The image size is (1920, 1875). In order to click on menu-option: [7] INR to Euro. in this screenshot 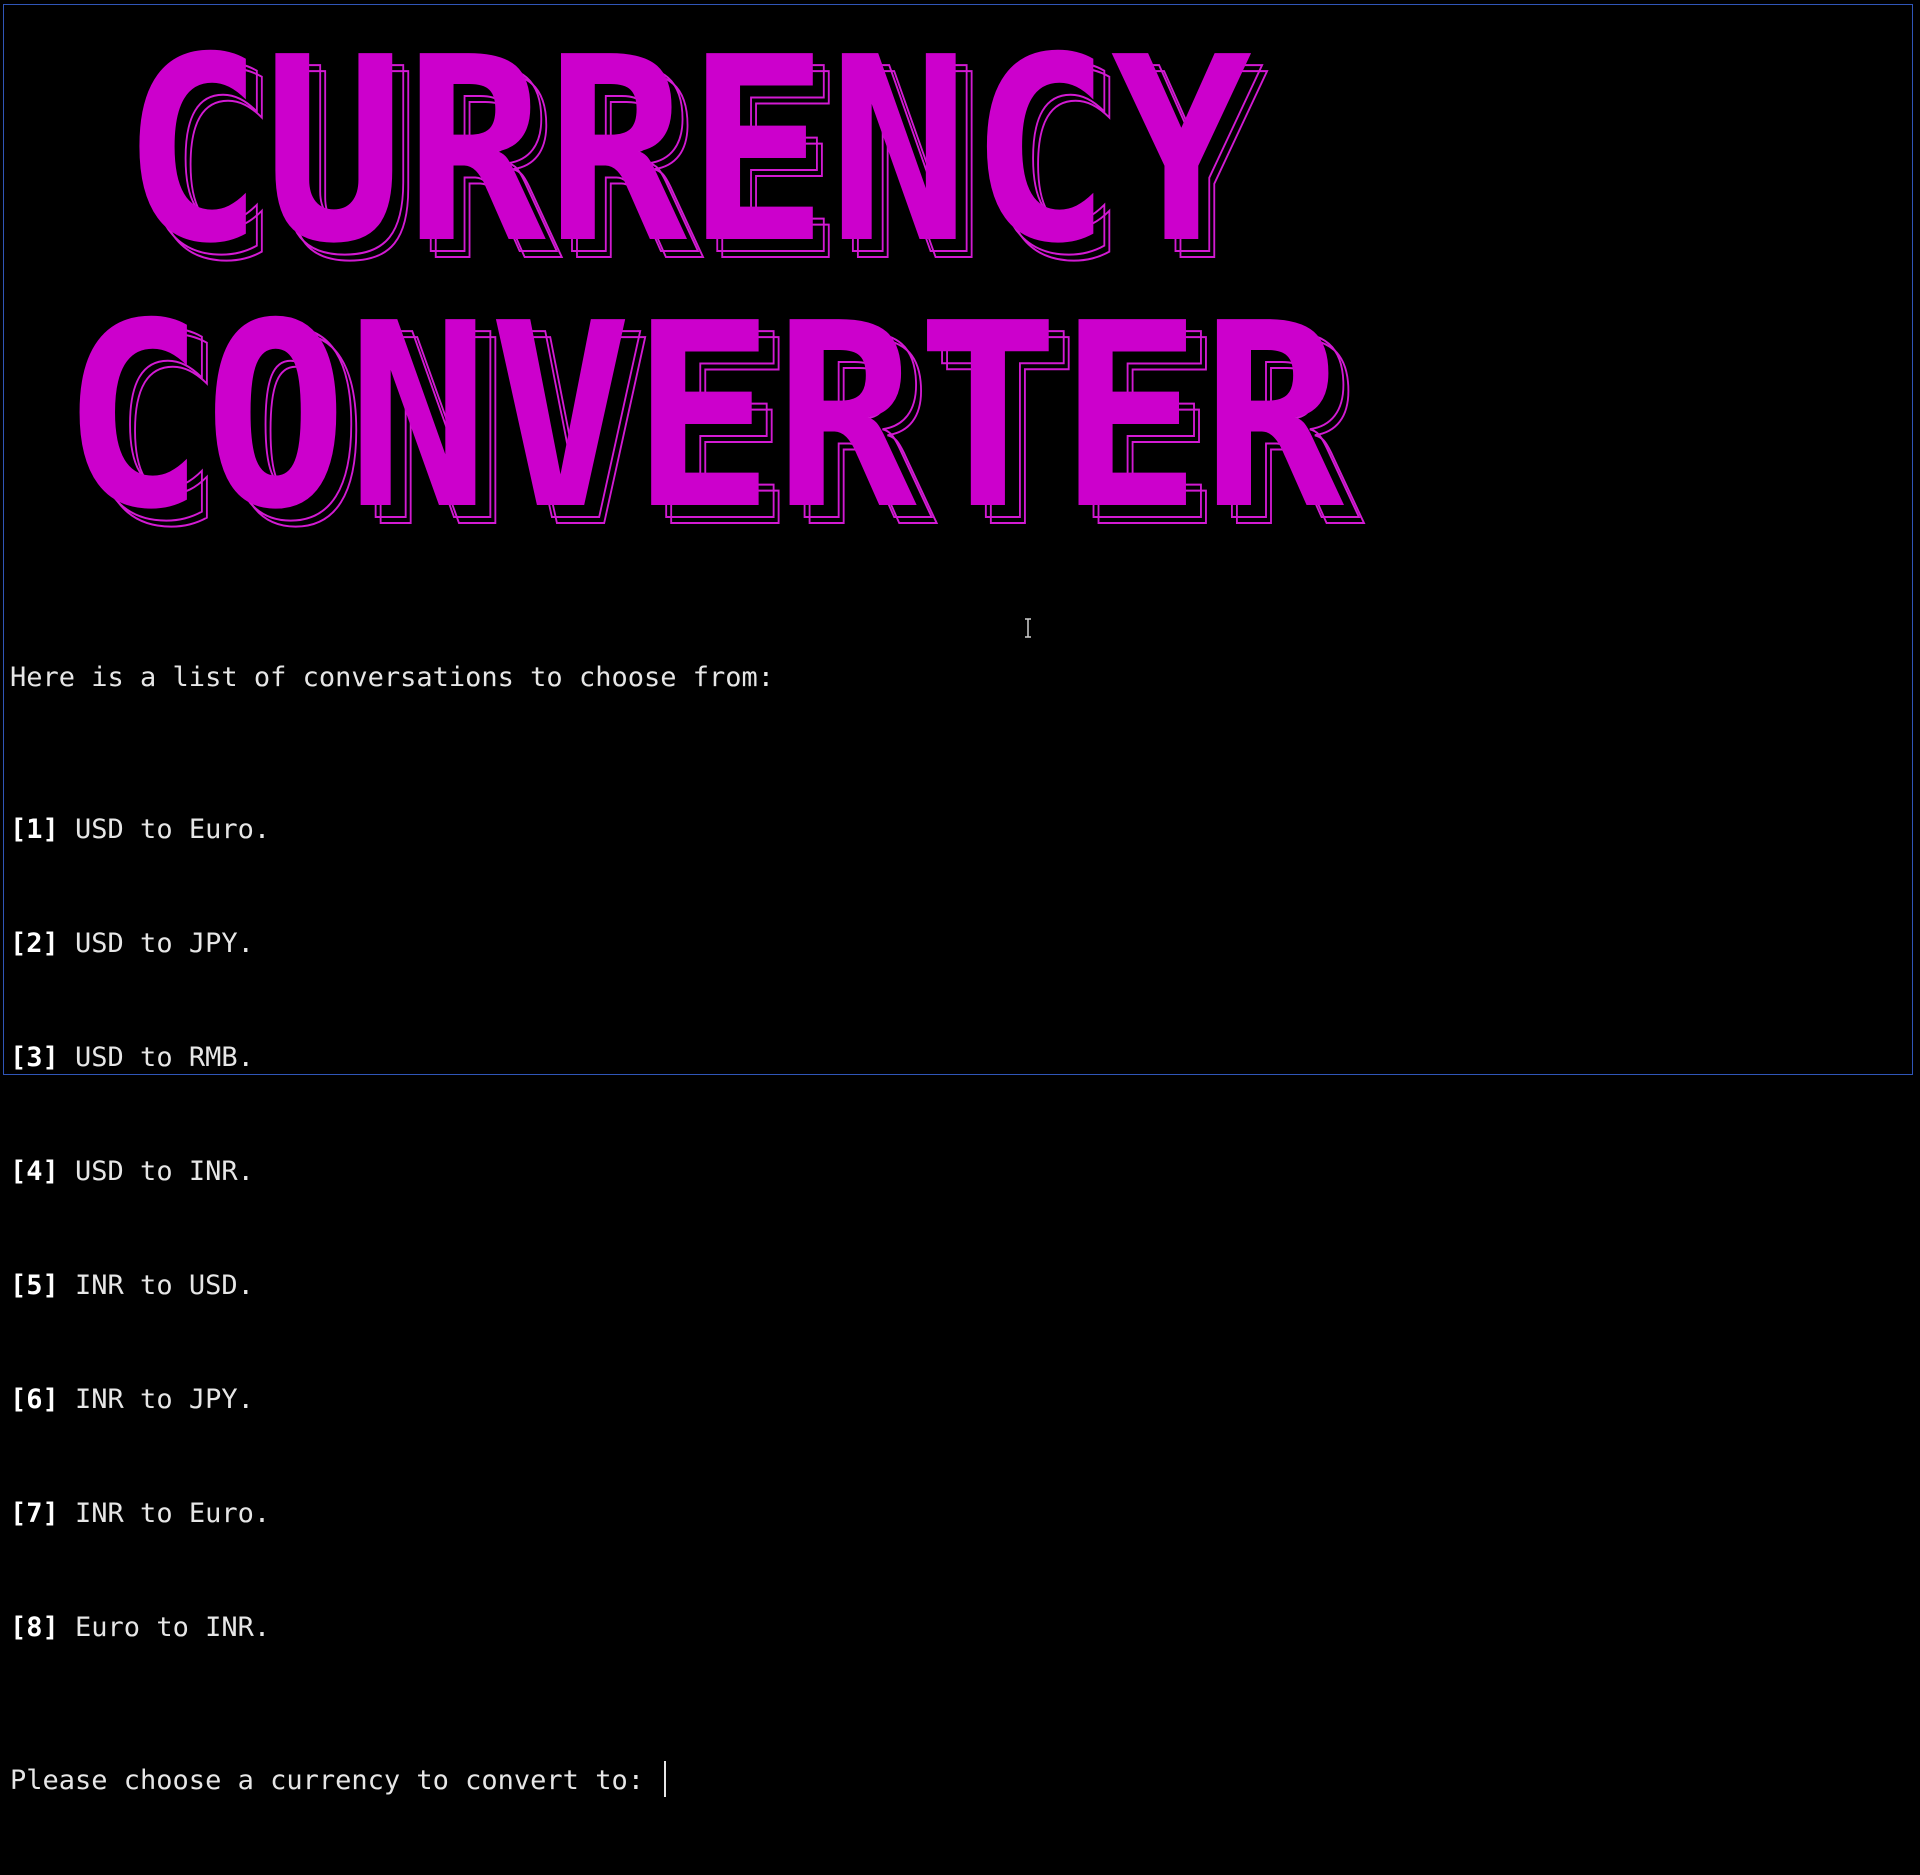, I will do `click(392, 1514)`.